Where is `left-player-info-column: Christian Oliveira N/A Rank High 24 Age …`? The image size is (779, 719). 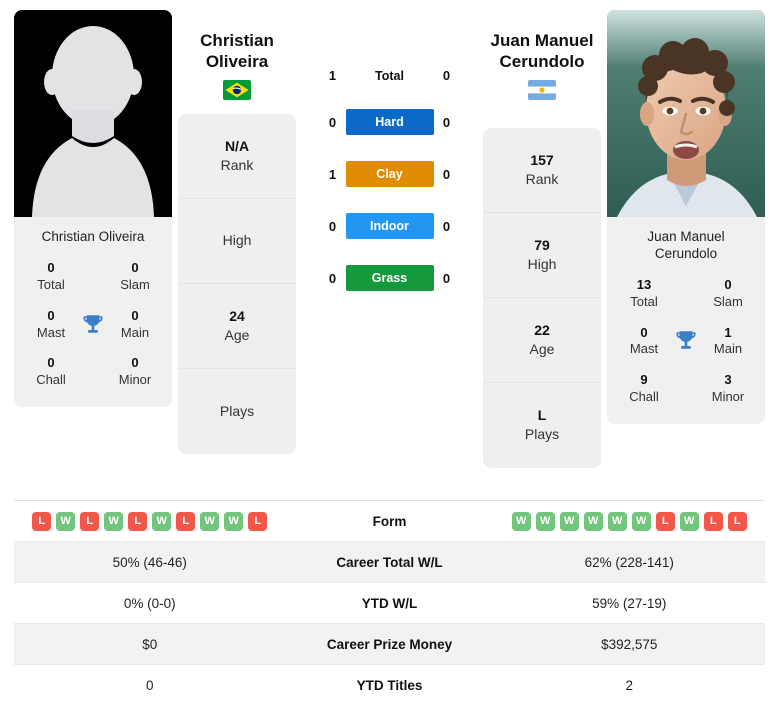
left-player-info-column: Christian Oliveira N/A Rank High 24 Age … is located at coordinates (237, 232).